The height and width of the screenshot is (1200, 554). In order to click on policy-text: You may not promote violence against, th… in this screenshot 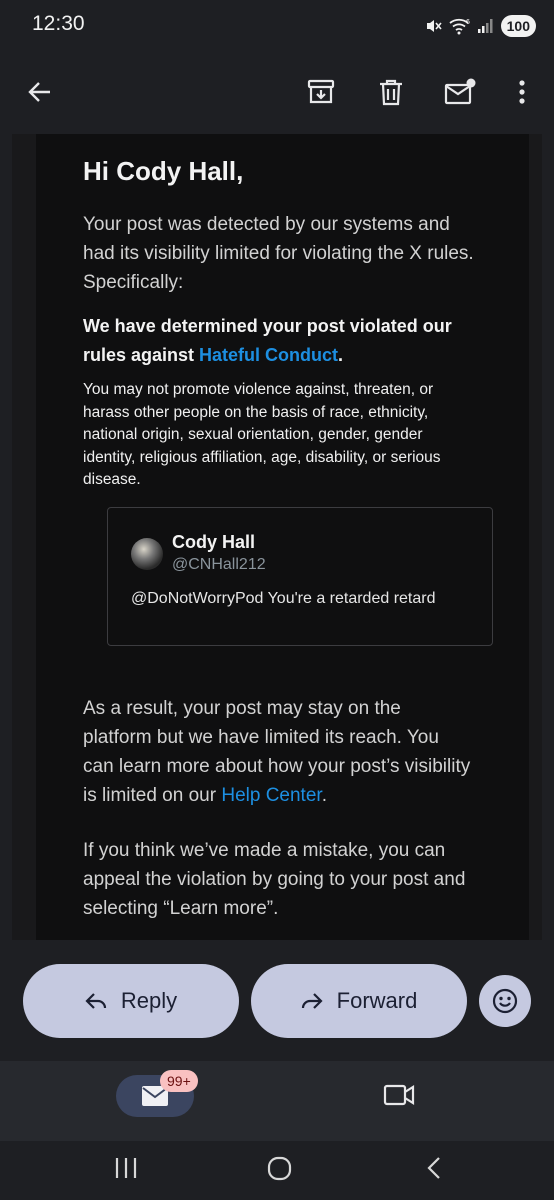, I will do `click(262, 434)`.